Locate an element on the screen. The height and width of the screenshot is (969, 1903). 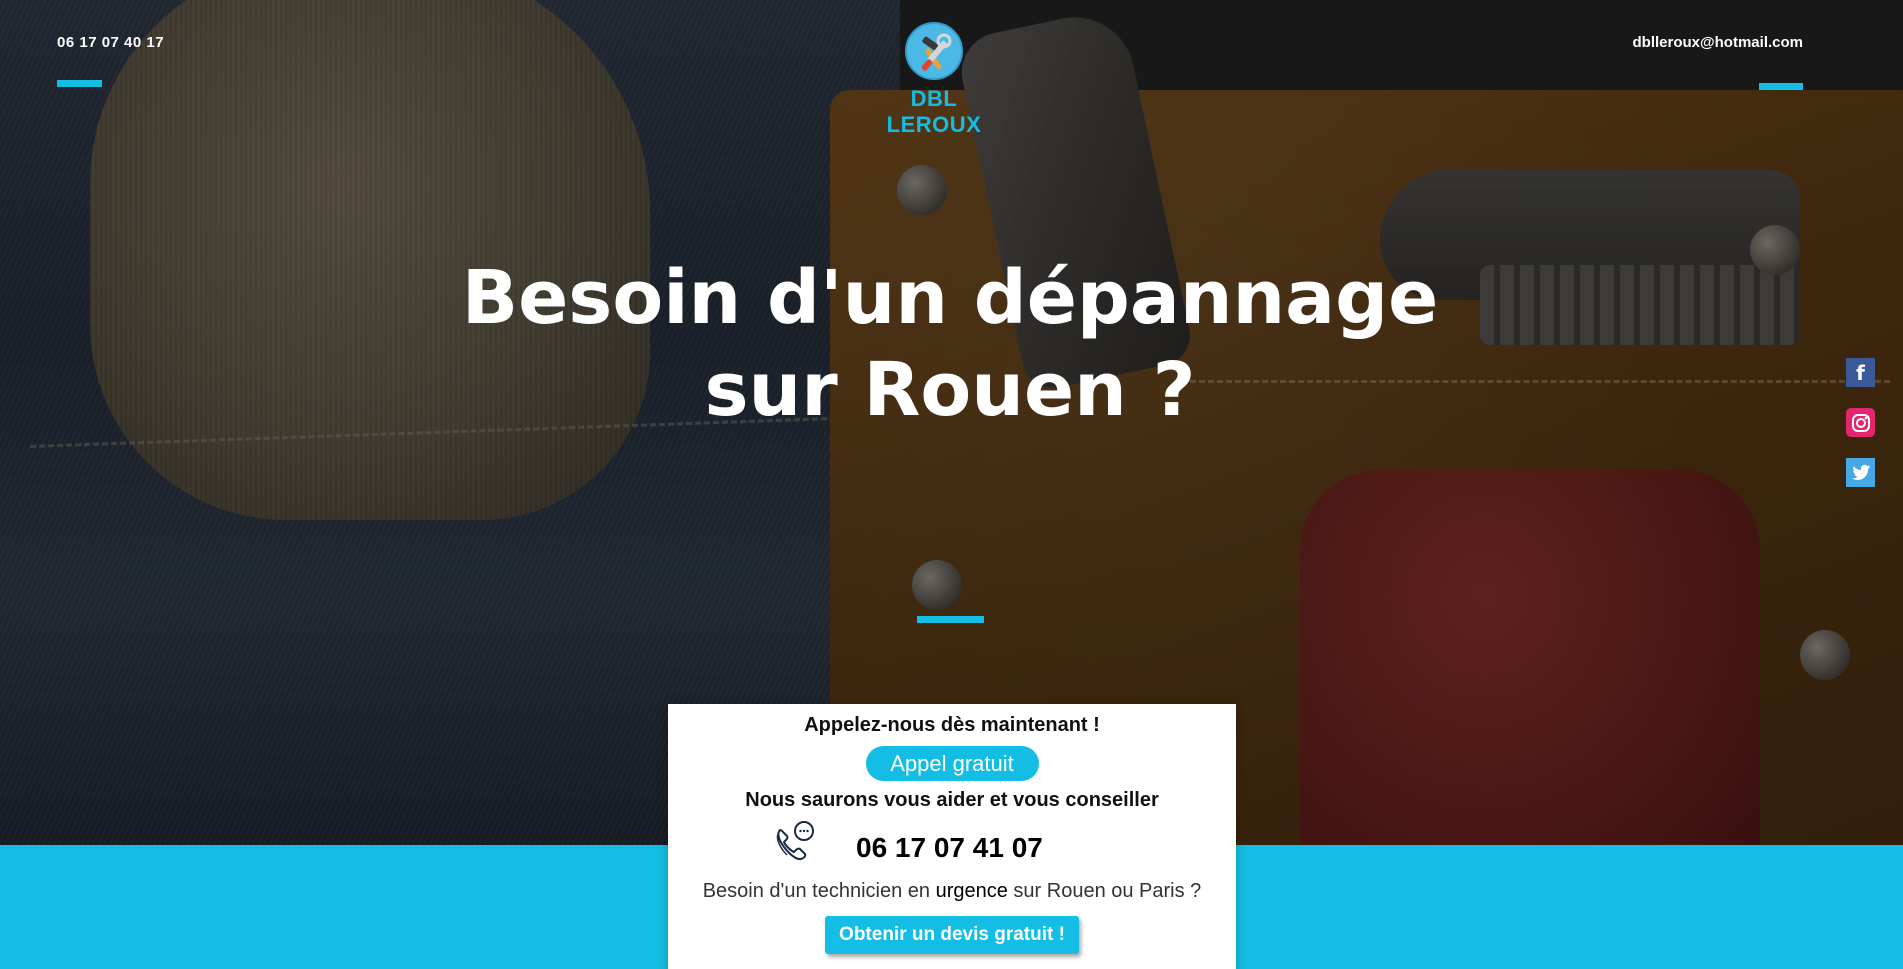
headline-line-2: sur Rouen ? is located at coordinates (950, 390).